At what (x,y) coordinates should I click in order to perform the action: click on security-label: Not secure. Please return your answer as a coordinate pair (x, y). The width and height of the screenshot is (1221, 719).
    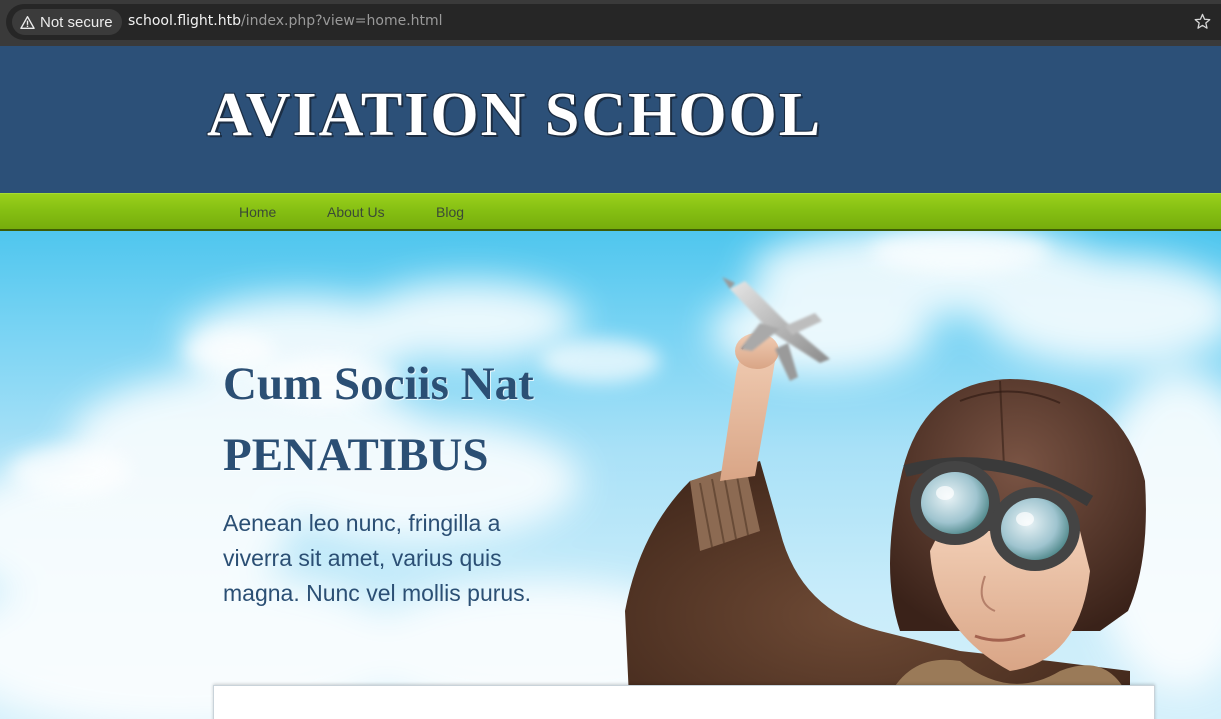
    Looking at the image, I should click on (76, 22).